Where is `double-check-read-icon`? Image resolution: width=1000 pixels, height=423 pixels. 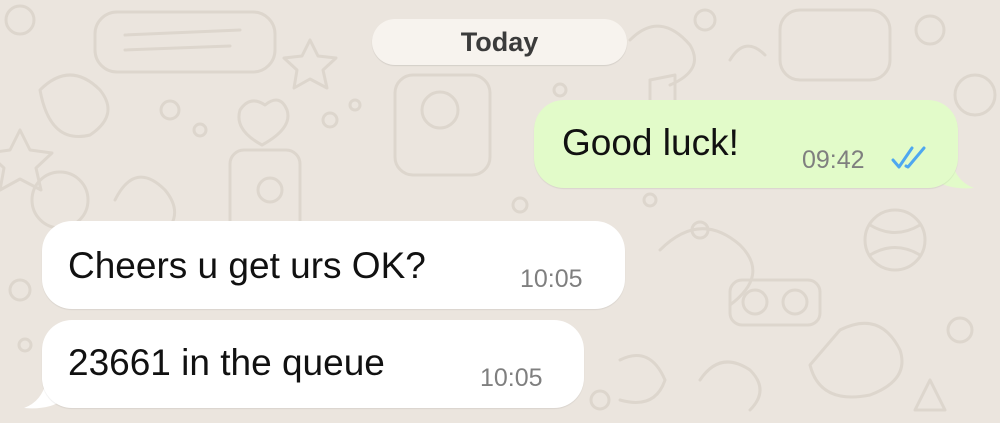 double-check-read-icon is located at coordinates (908, 157).